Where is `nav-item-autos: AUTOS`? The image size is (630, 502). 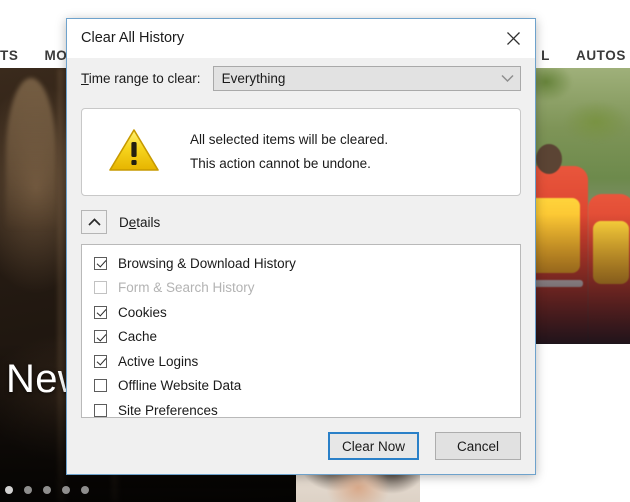
nav-item-autos: AUTOS is located at coordinates (601, 55).